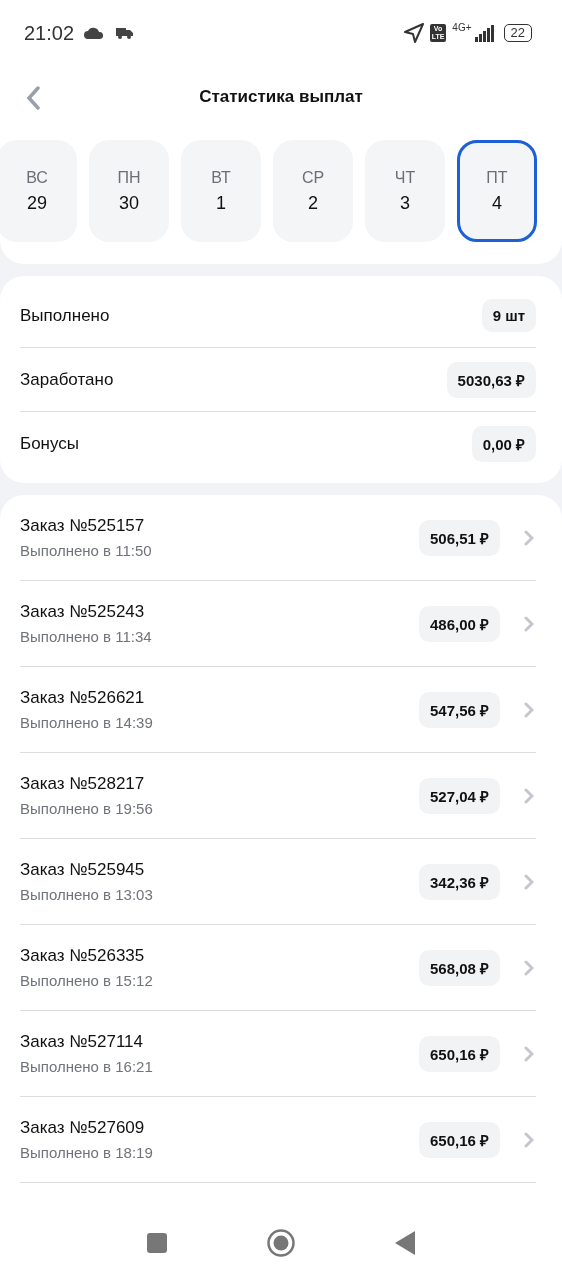  Describe the element at coordinates (281, 97) in the screenshot. I see `screen-title: Статистика выплат` at that location.